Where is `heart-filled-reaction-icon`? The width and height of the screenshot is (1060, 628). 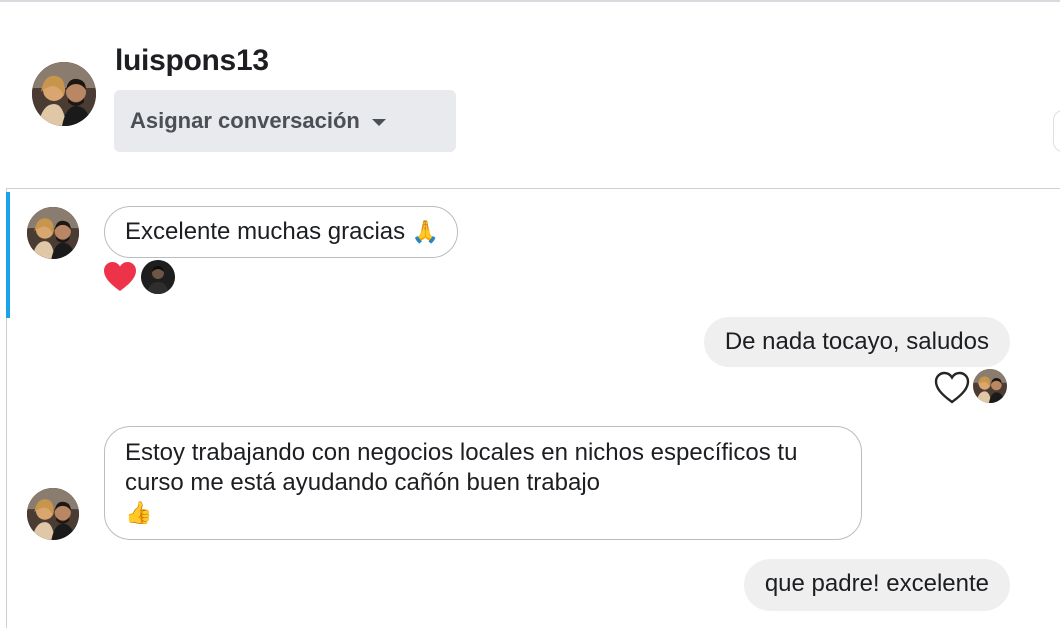
heart-filled-reaction-icon is located at coordinates (120, 277).